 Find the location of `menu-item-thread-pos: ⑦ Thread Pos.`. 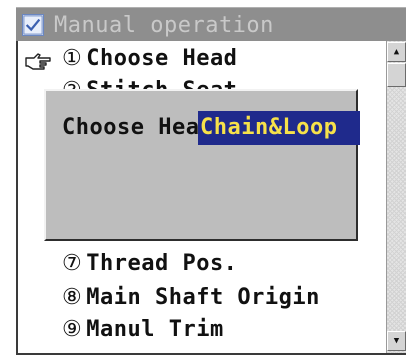

menu-item-thread-pos: ⑦ Thread Pos. is located at coordinates (149, 263).